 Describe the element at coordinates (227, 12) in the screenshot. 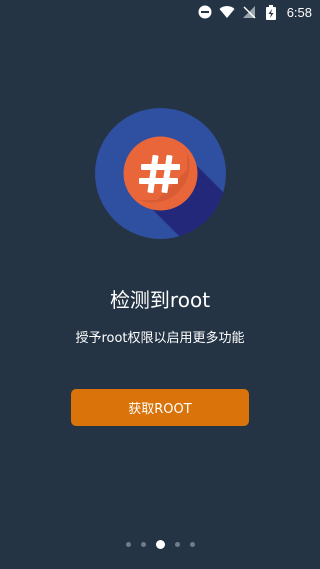

I see `wifi-icon` at that location.